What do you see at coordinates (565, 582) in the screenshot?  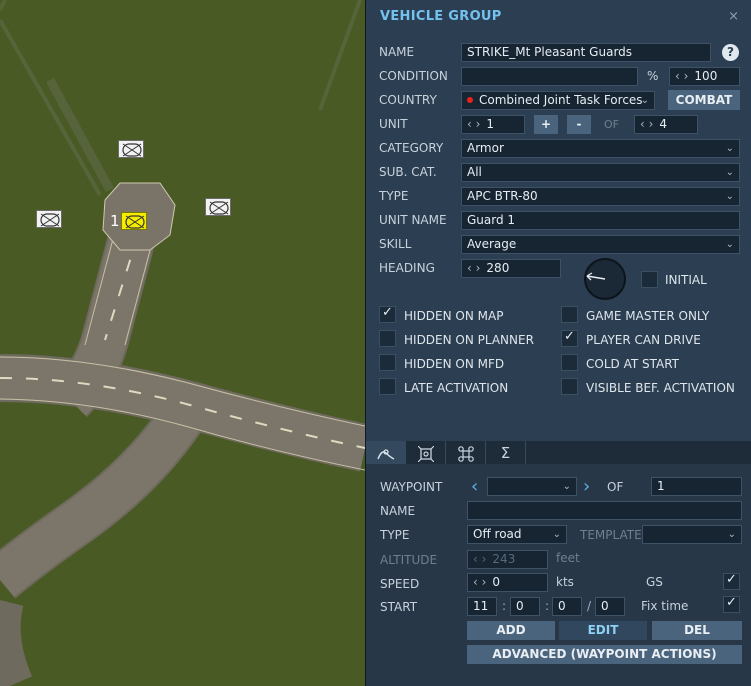 I see `speed-unit-label: kts` at bounding box center [565, 582].